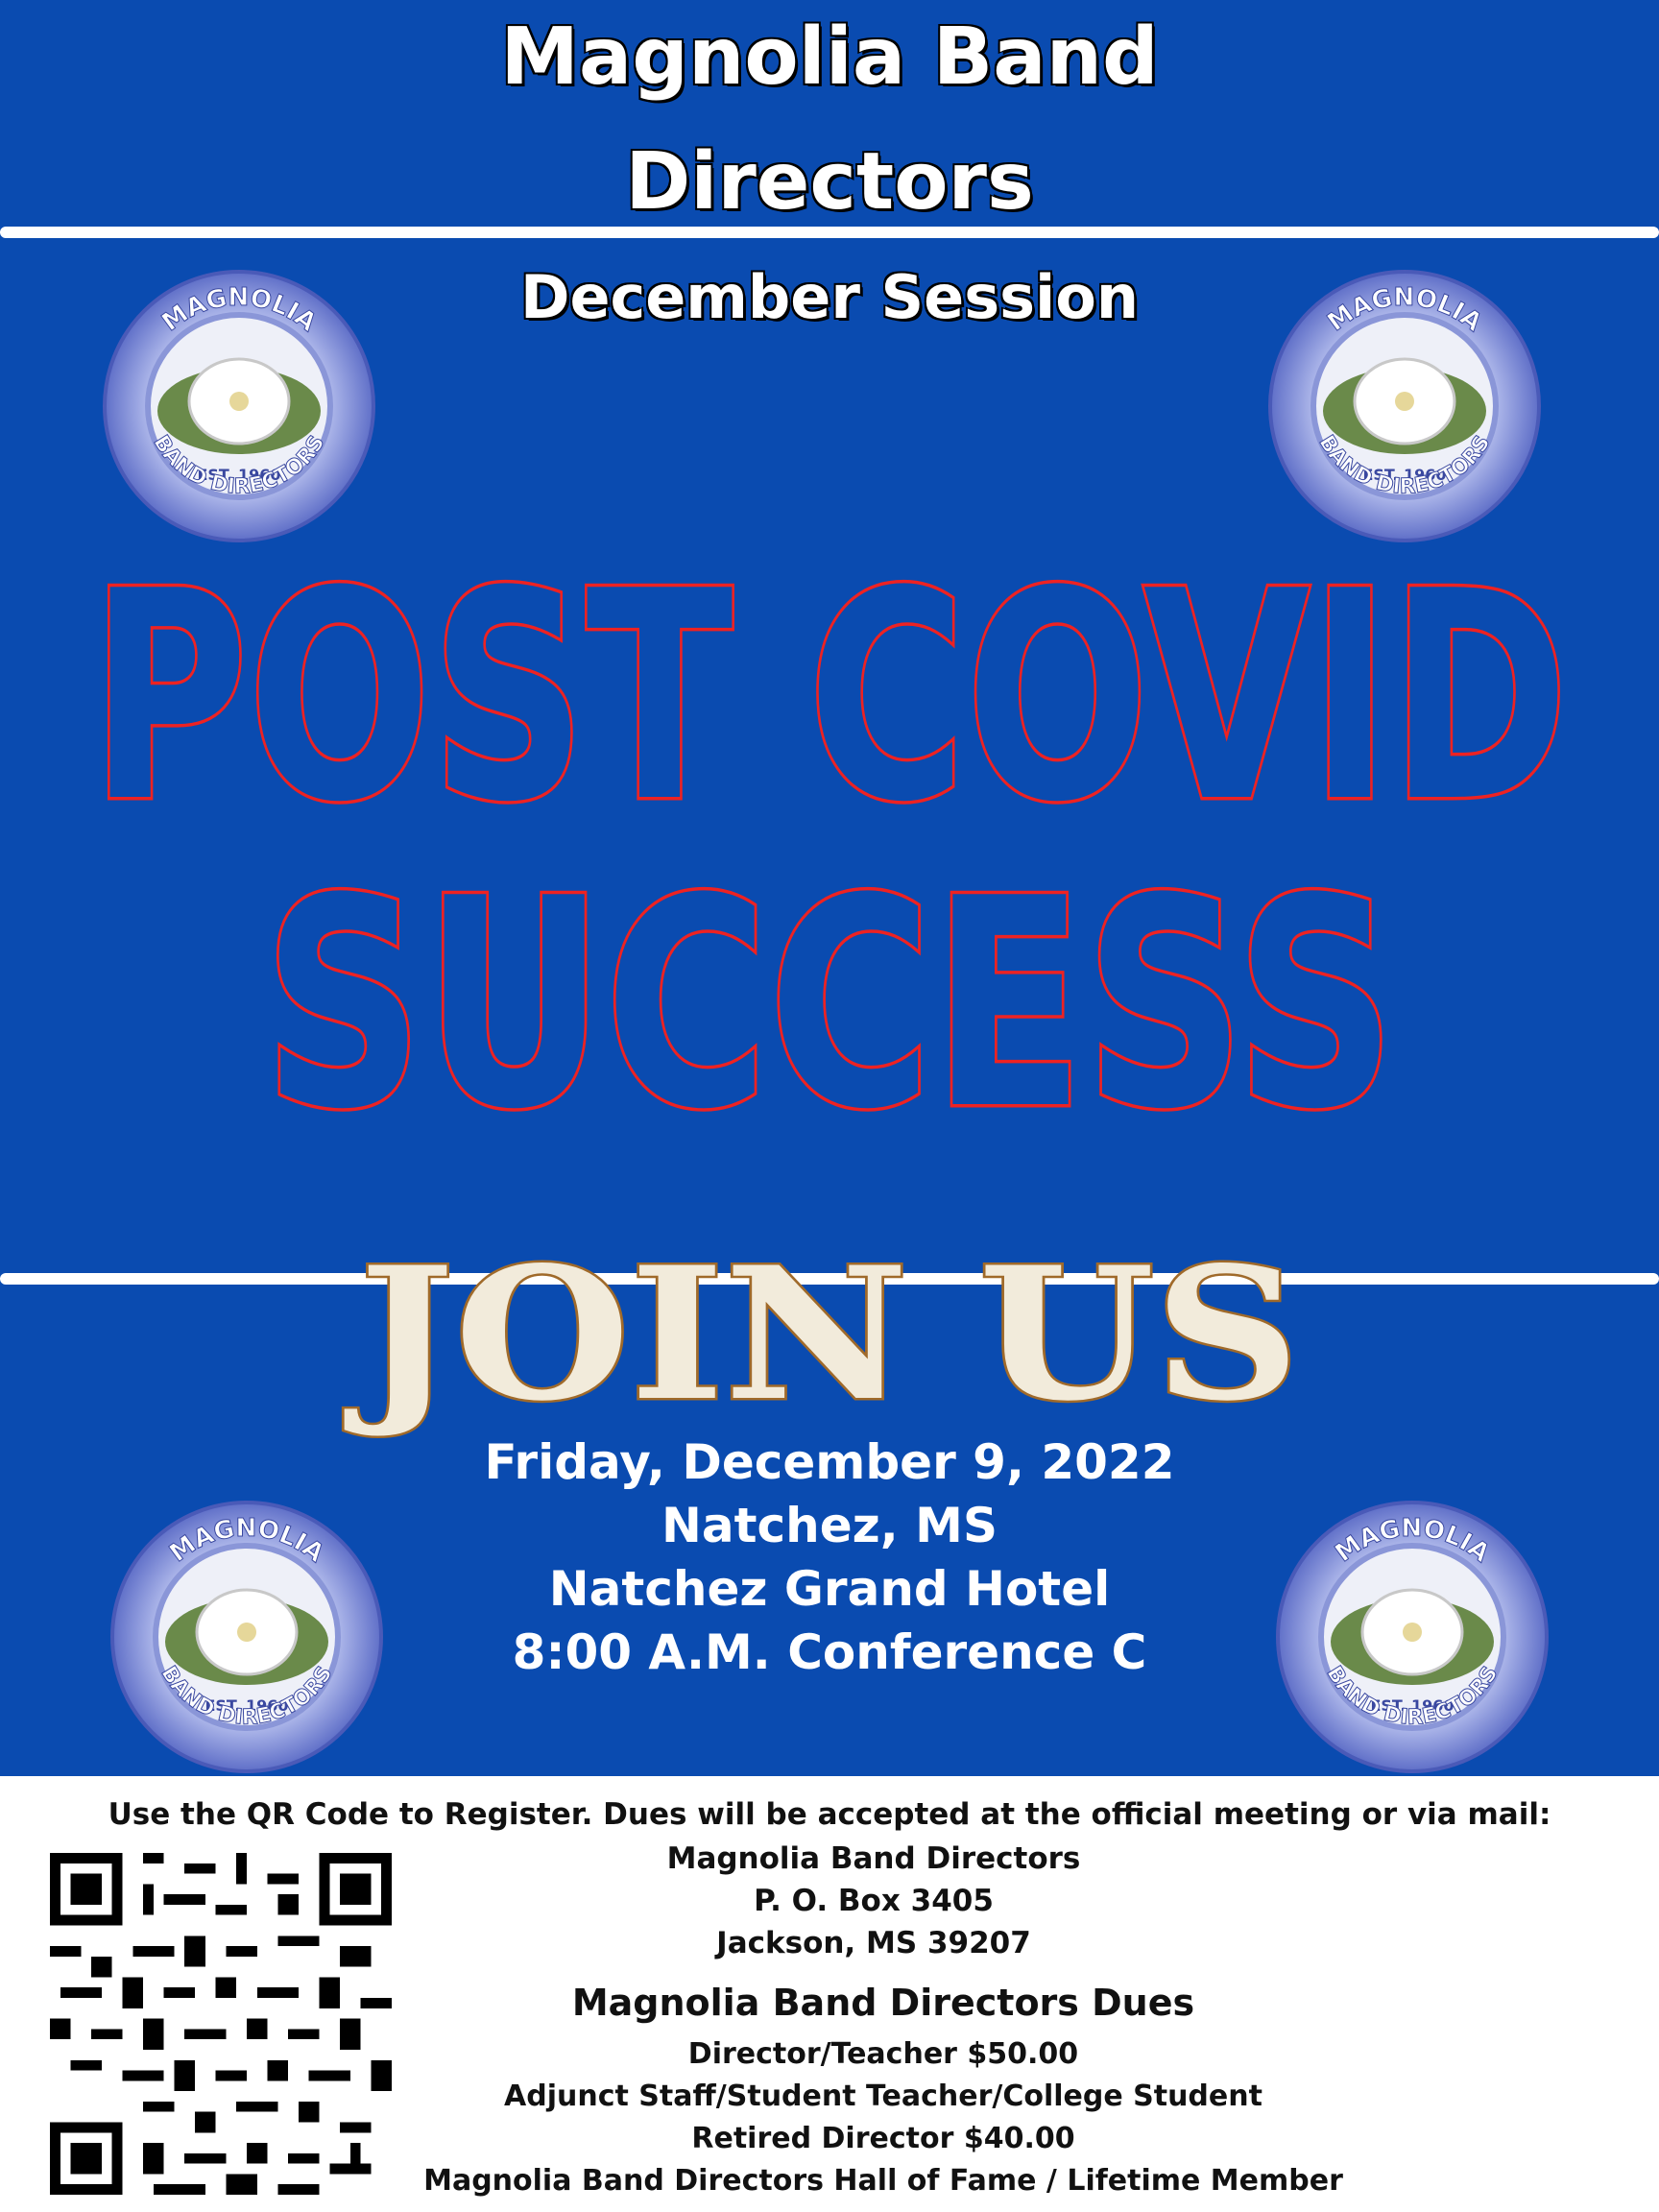  Describe the element at coordinates (874, 1901) in the screenshot. I see `address-line-2: P. O. Box 3405` at that location.